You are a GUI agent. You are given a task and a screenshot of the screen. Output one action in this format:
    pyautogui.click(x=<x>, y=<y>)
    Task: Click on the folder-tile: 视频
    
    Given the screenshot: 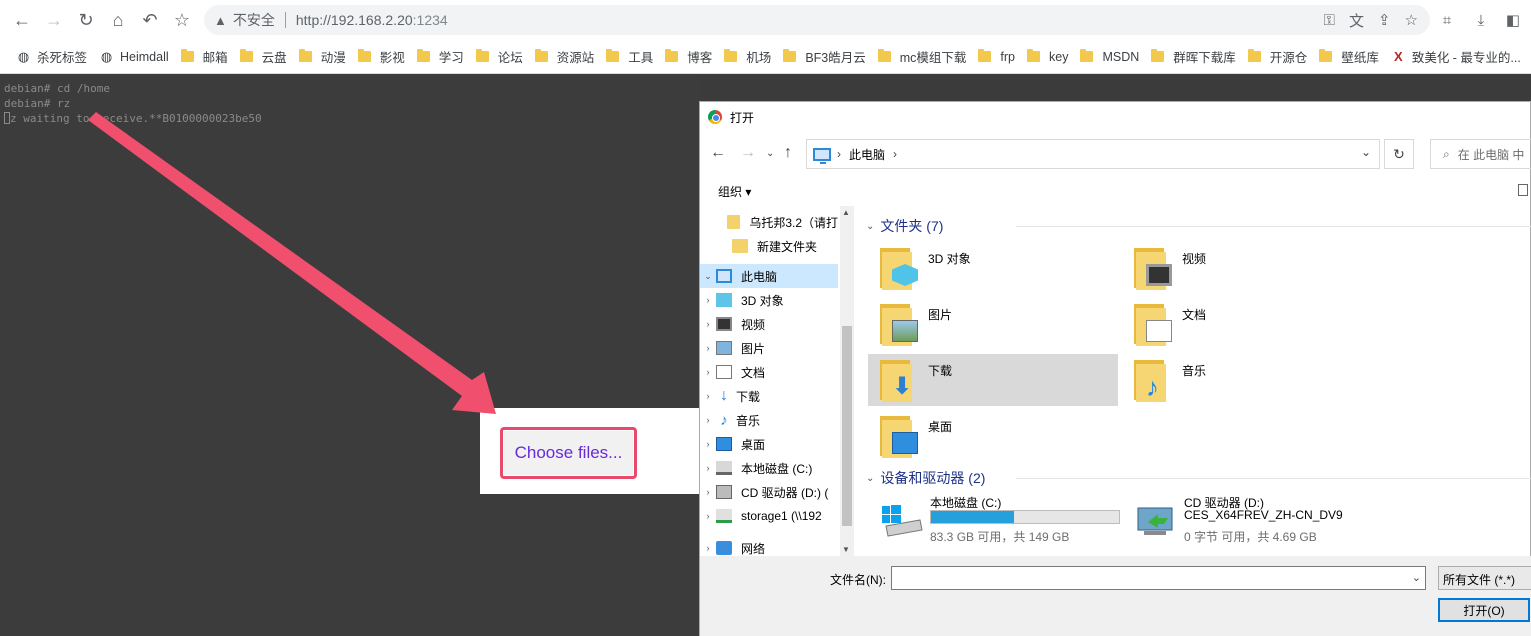 What is the action you would take?
    pyautogui.click(x=1247, y=268)
    